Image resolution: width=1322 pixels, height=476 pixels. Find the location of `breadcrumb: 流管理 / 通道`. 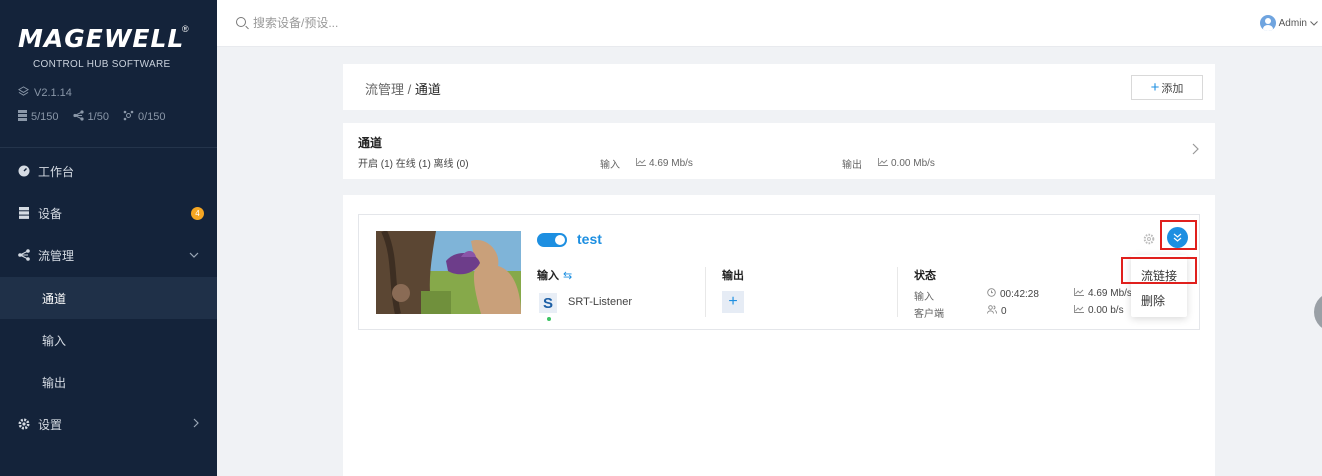

breadcrumb: 流管理 / 通道 is located at coordinates (403, 88).